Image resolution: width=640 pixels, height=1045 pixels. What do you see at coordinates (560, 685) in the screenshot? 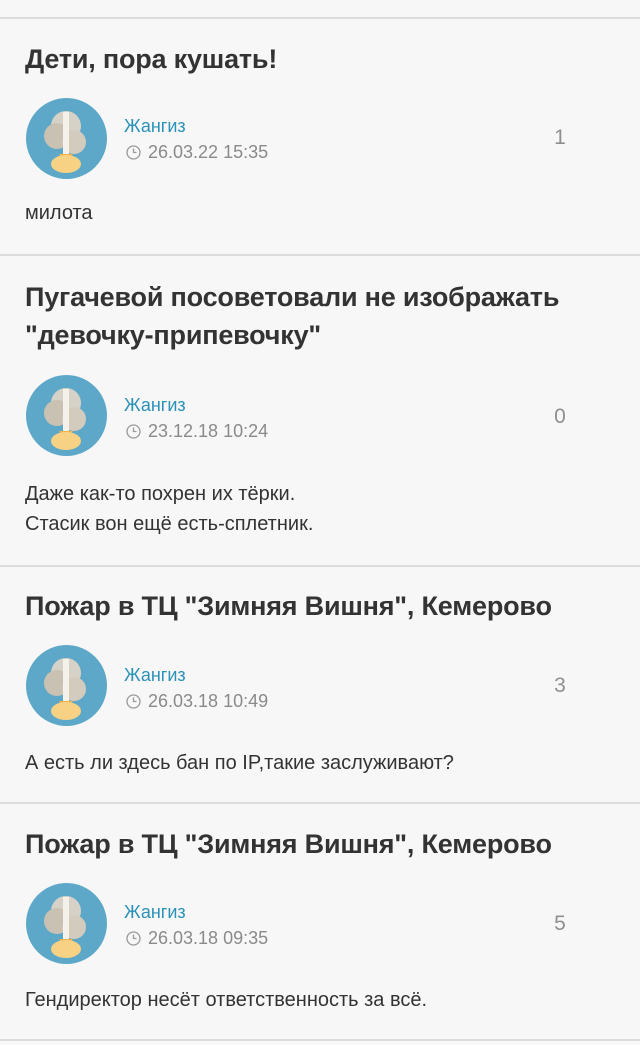
I see `comment-count: 3` at bounding box center [560, 685].